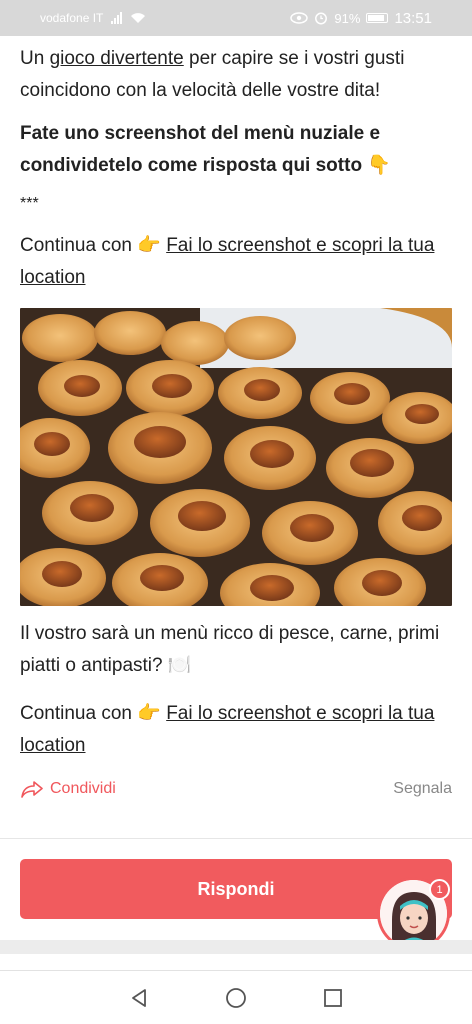 The height and width of the screenshot is (1024, 472). What do you see at coordinates (72, 18) in the screenshot?
I see `carrier-name: vodafone IT` at bounding box center [72, 18].